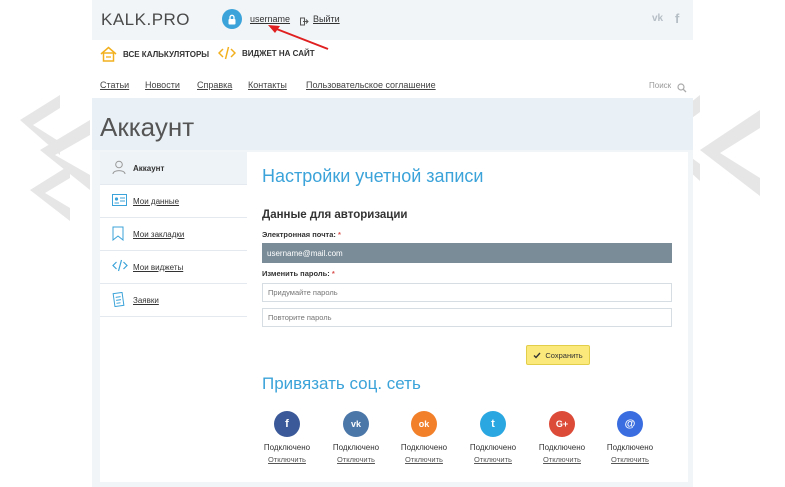 The width and height of the screenshot is (785, 487). I want to click on page-title: Аккаунт, so click(147, 127).